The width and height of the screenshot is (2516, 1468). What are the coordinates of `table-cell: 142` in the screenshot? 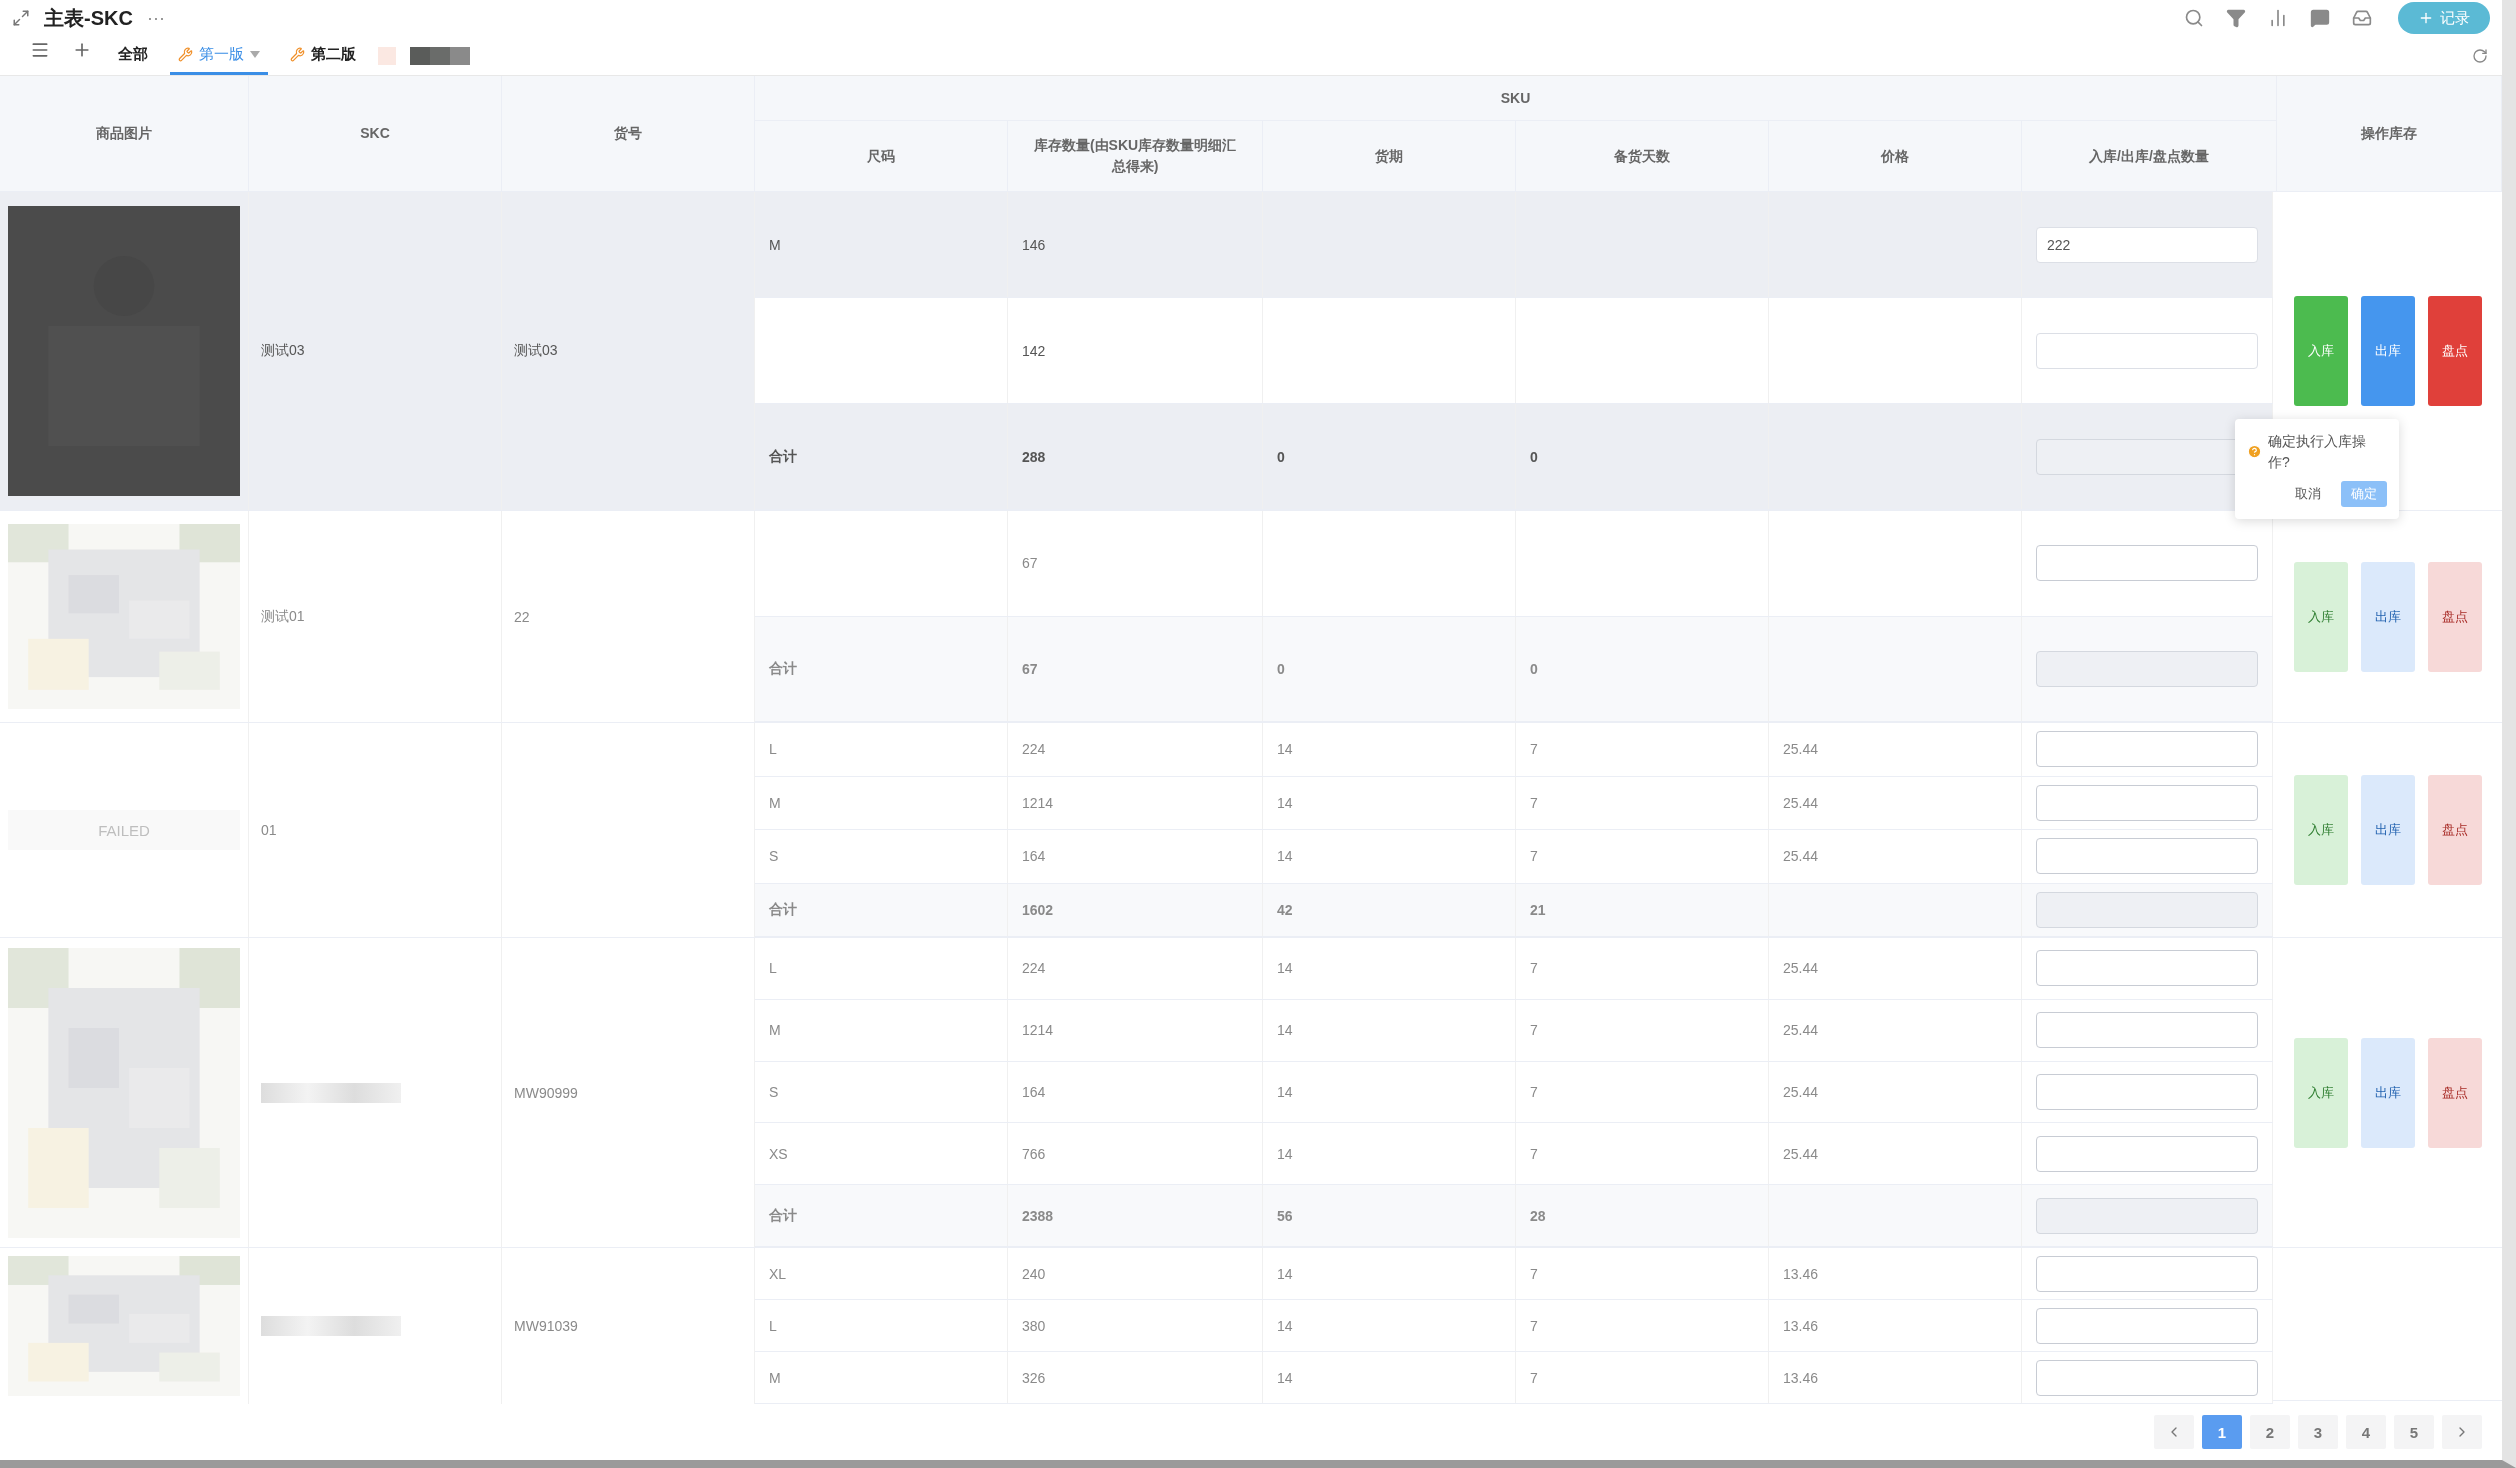 It's located at (1034, 350).